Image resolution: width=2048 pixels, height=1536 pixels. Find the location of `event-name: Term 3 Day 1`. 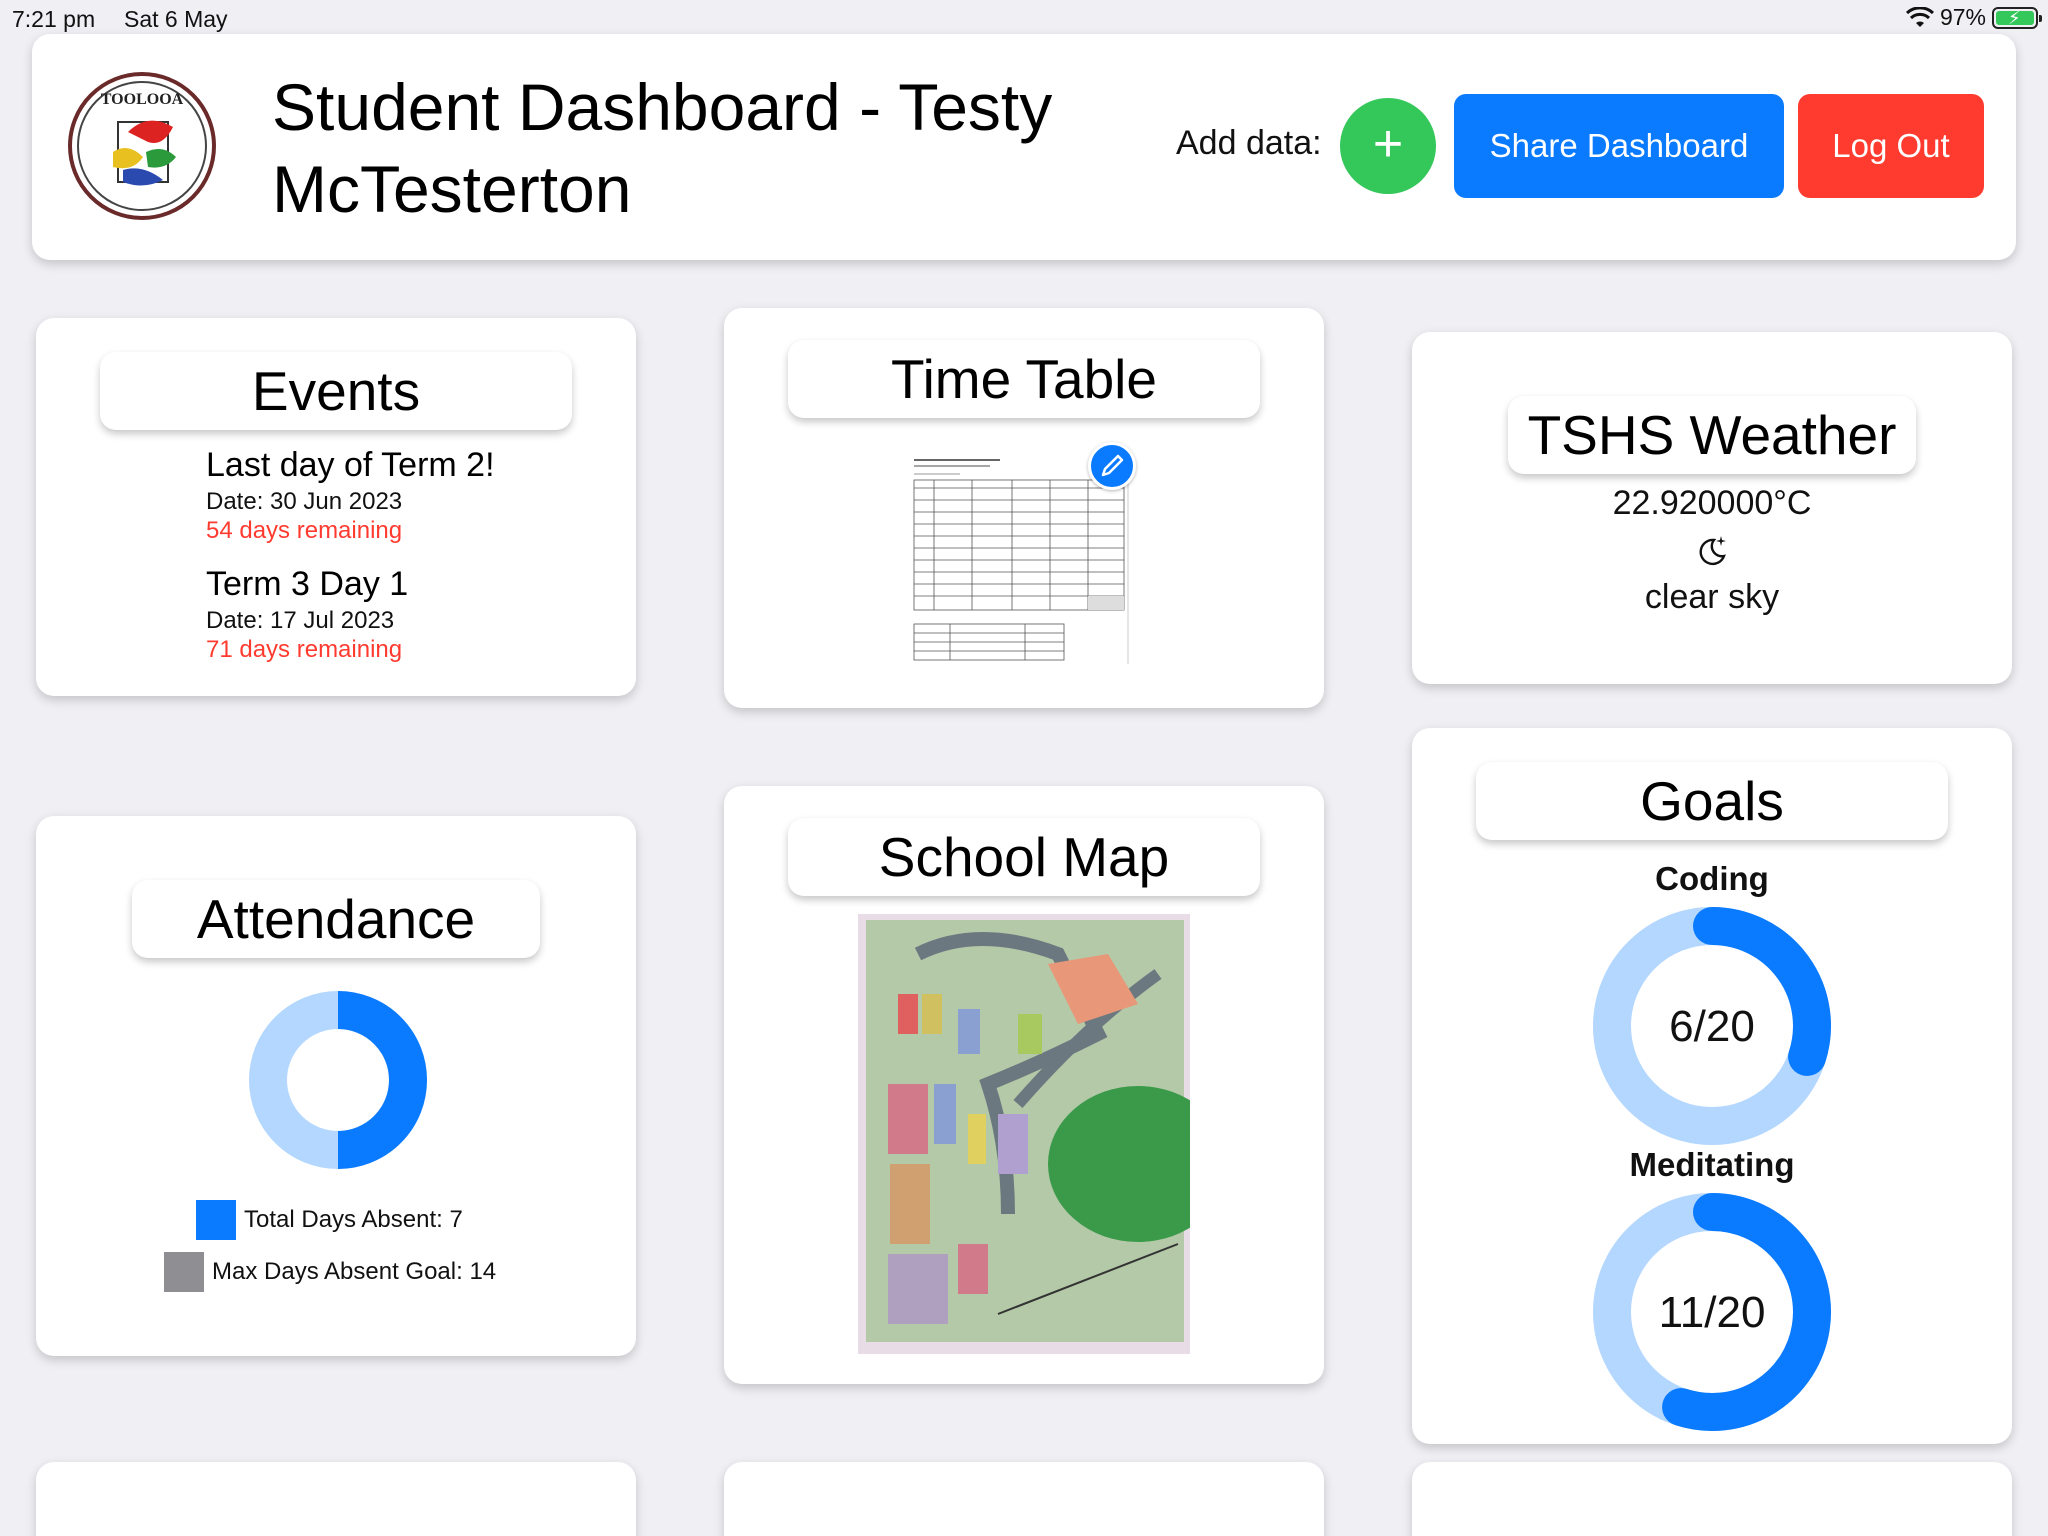

event-name: Term 3 Day 1 is located at coordinates (307, 584).